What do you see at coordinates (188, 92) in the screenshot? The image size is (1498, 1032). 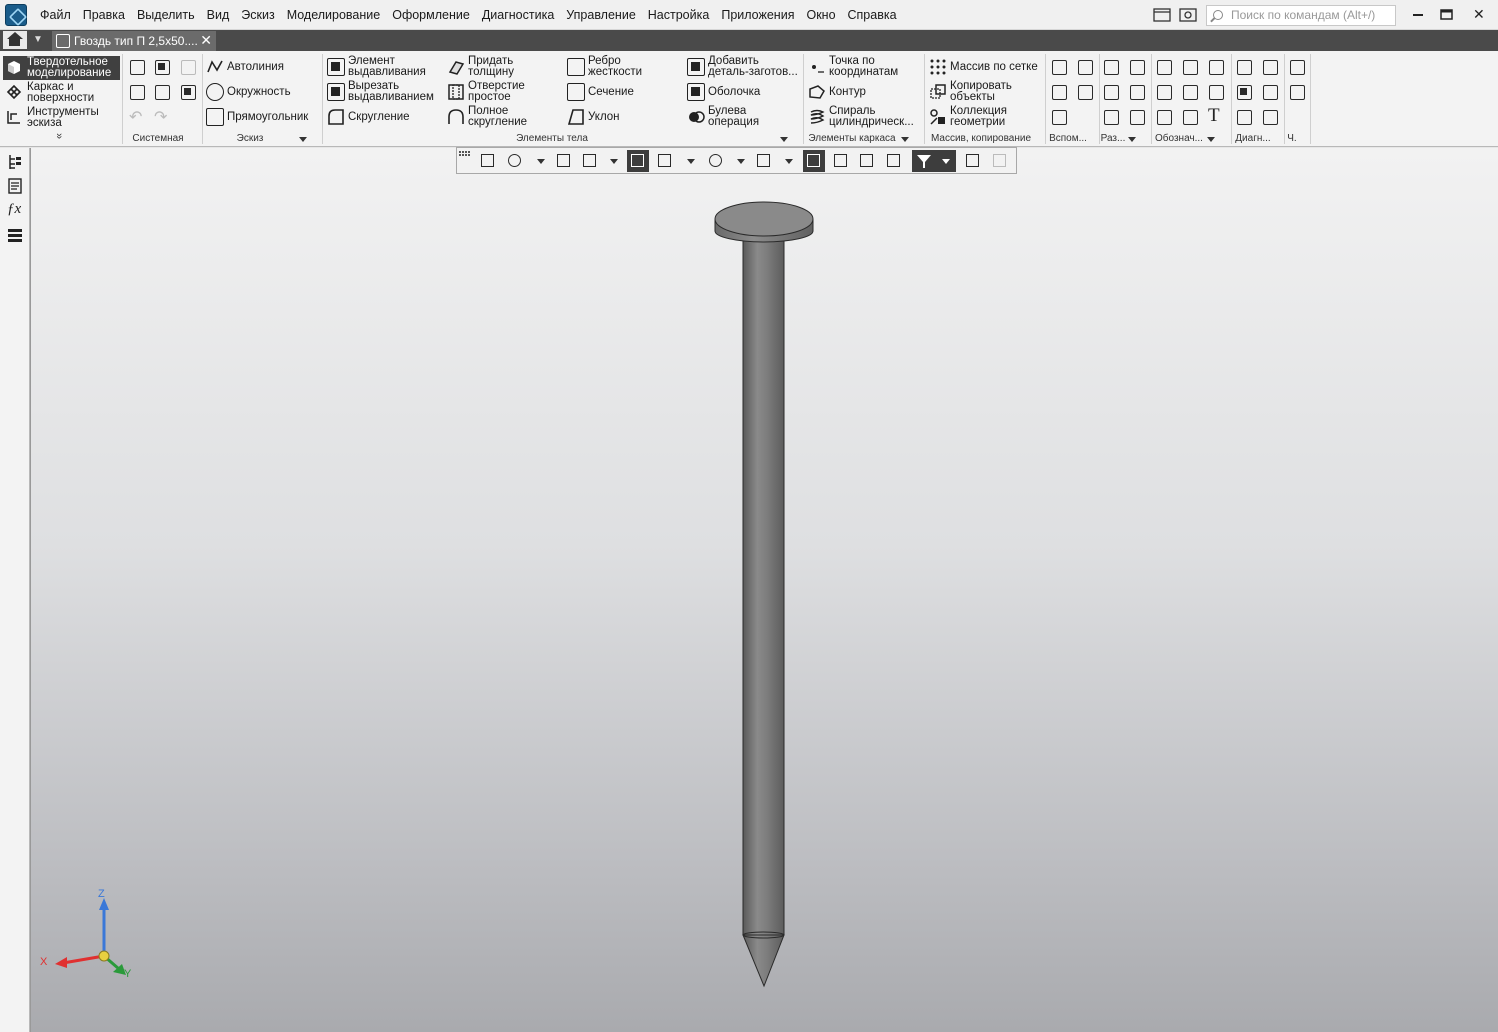 I see `save-as-icon` at bounding box center [188, 92].